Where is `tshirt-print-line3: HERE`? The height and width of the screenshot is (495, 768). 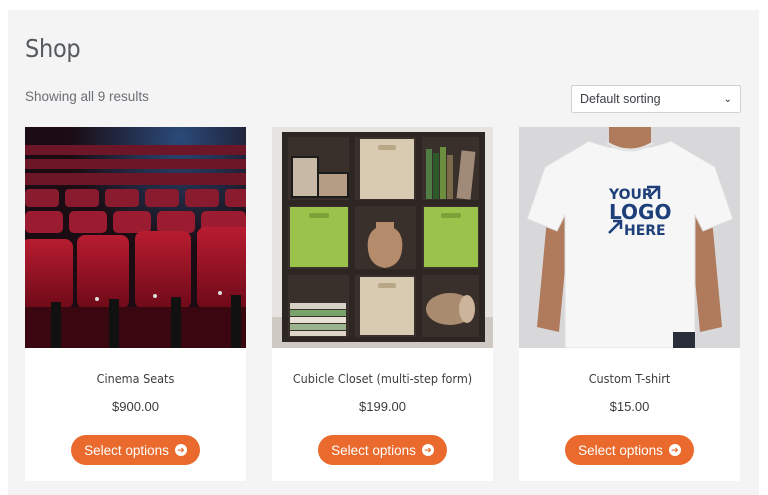 tshirt-print-line3: HERE is located at coordinates (645, 231).